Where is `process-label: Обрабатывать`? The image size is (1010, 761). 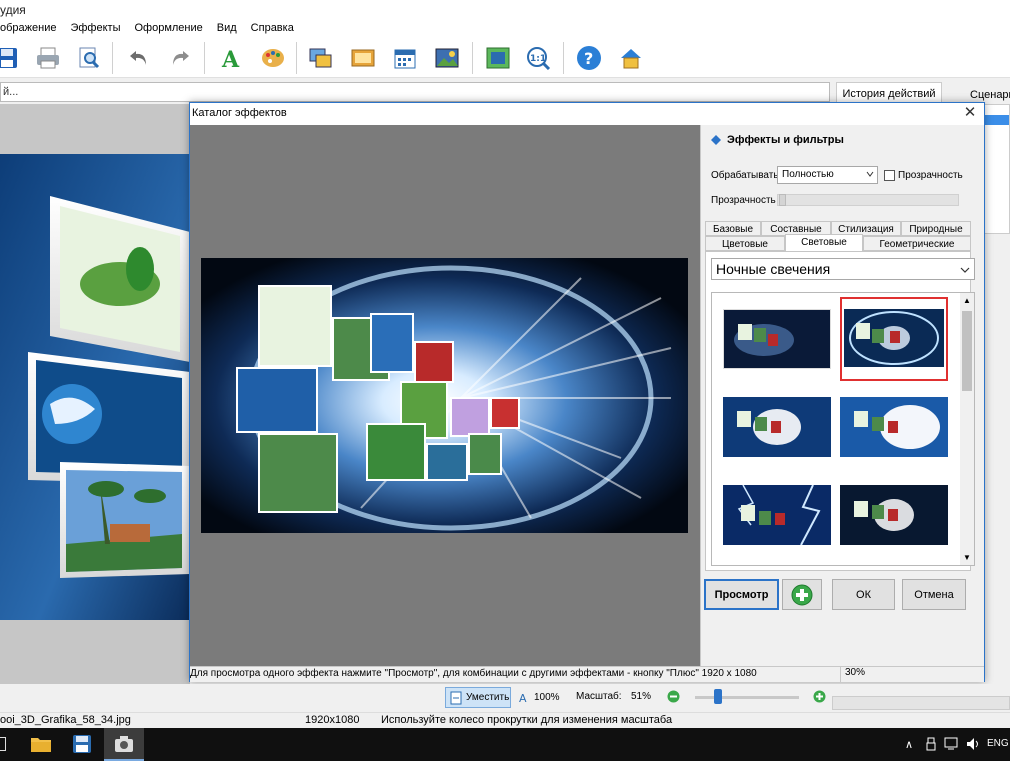 process-label: Обрабатывать is located at coordinates (745, 175).